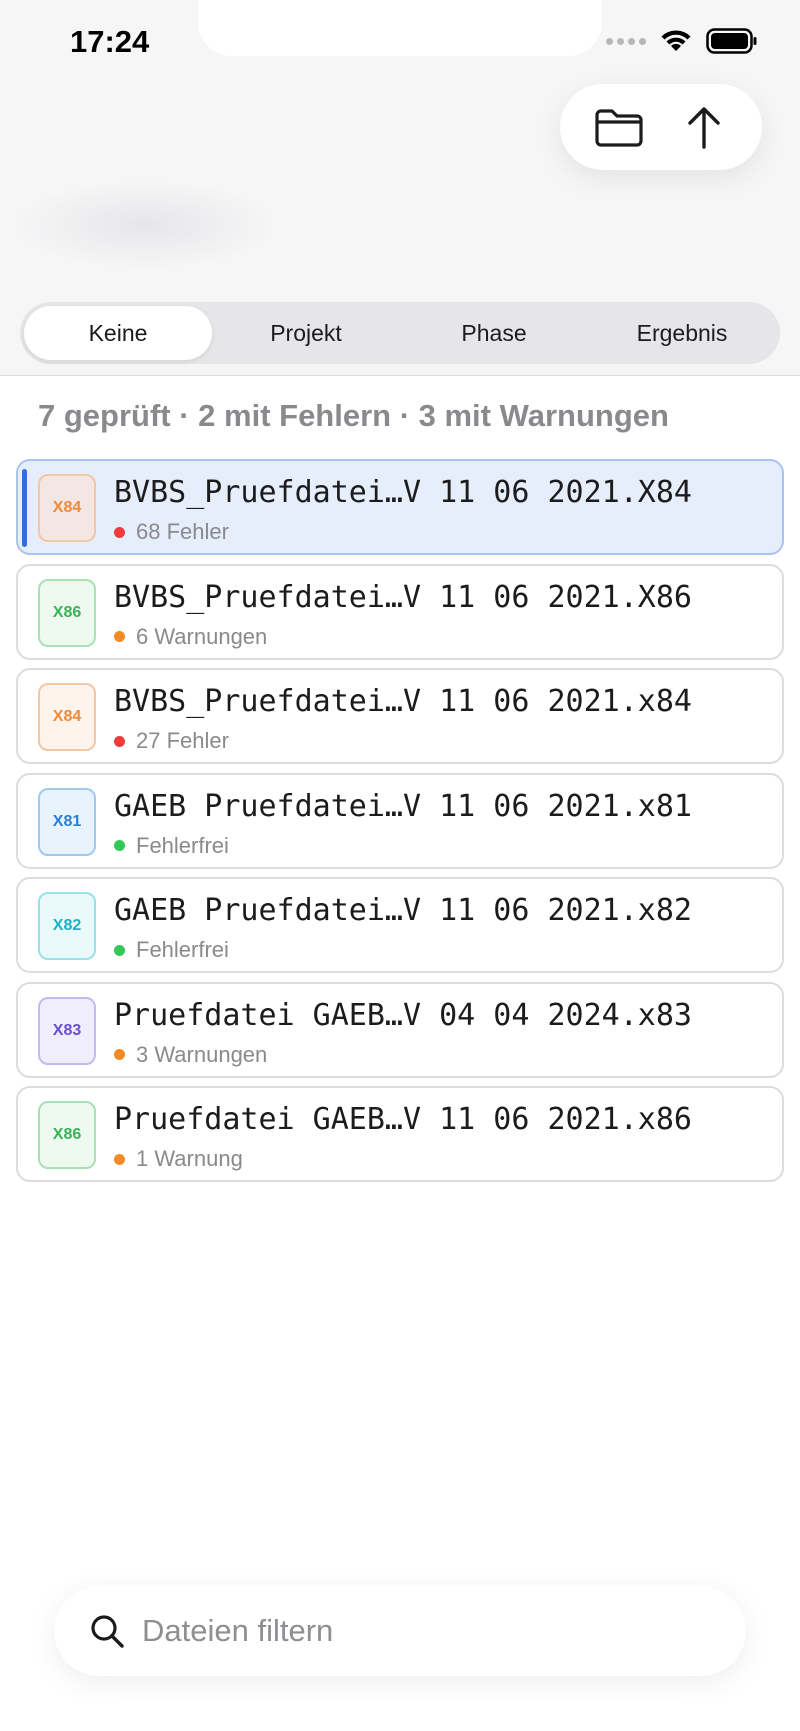  I want to click on file-name: GAEB Pruefdatei…V 11 06 2021.x82, so click(403, 910).